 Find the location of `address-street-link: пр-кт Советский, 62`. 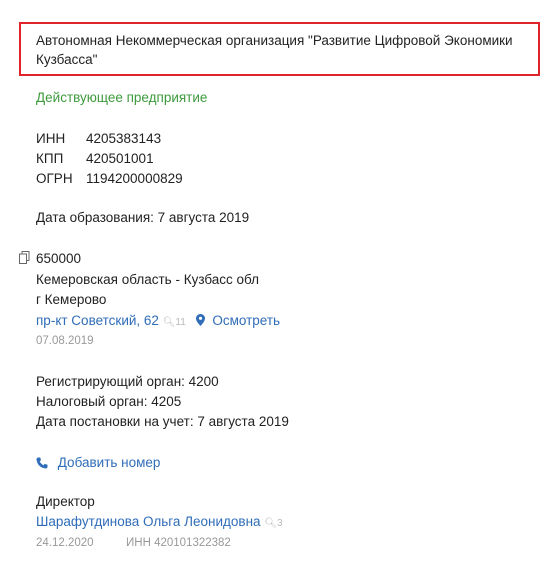

address-street-link: пр-кт Советский, 62 is located at coordinates (97, 320).